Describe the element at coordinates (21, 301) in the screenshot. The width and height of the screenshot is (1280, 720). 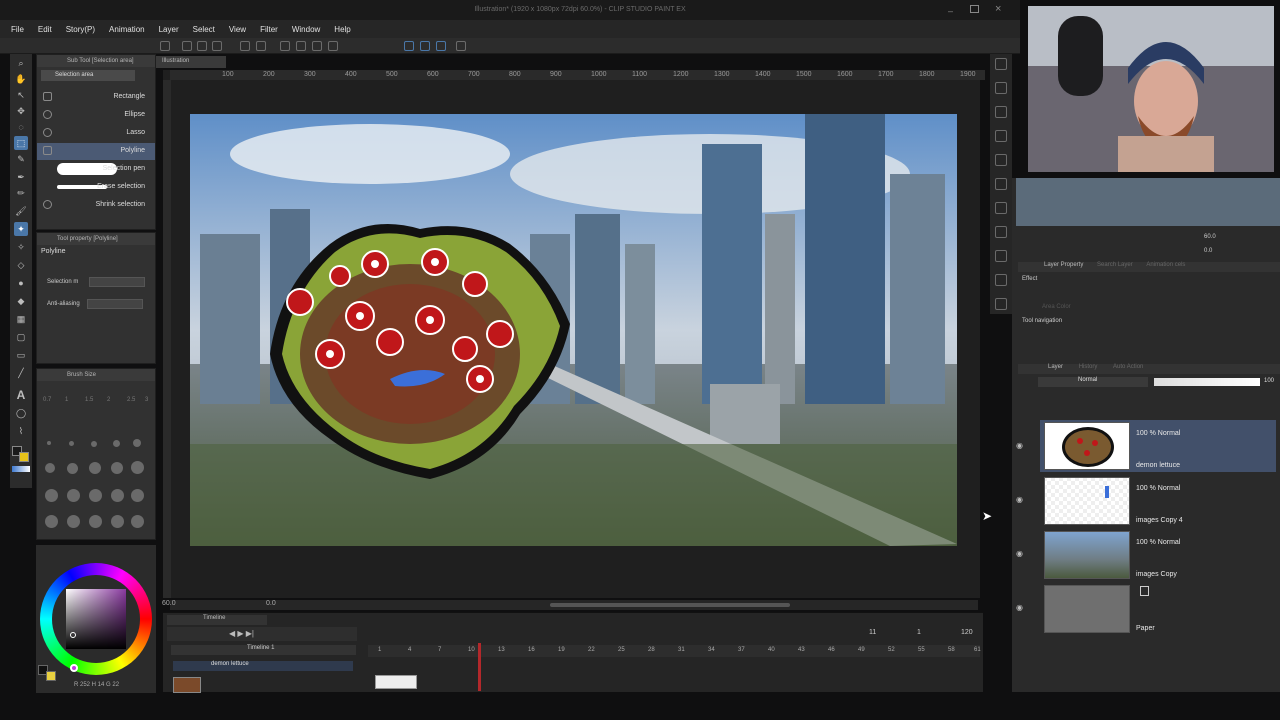
I see `fill-tool-icon: ◆` at that location.